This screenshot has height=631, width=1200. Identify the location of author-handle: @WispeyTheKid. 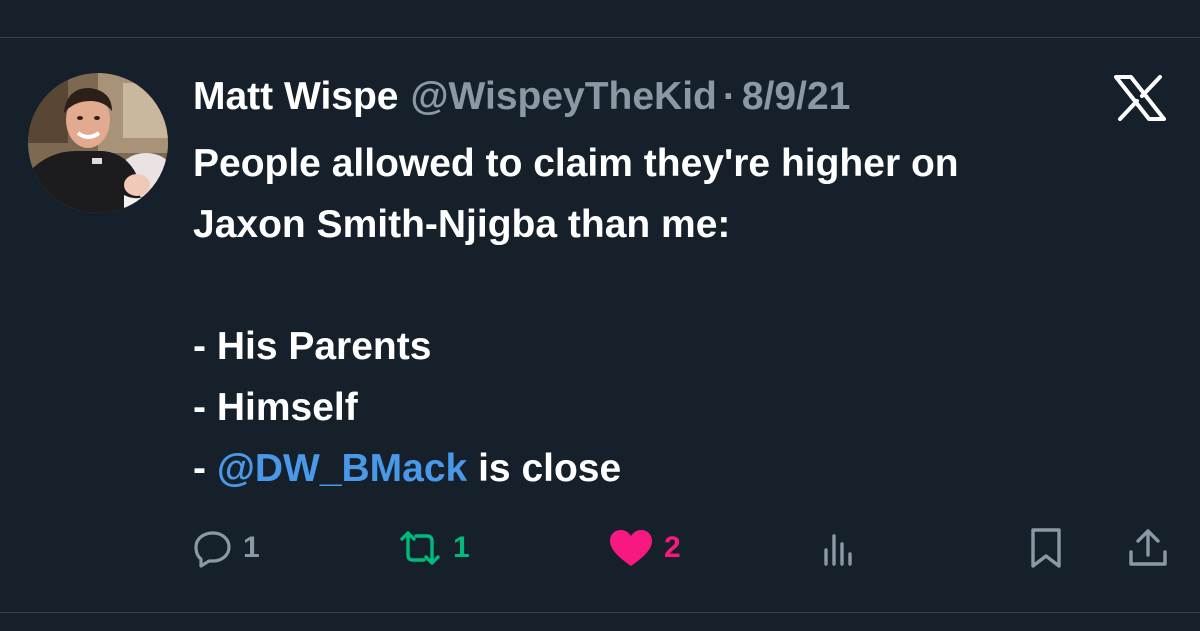
(564, 97).